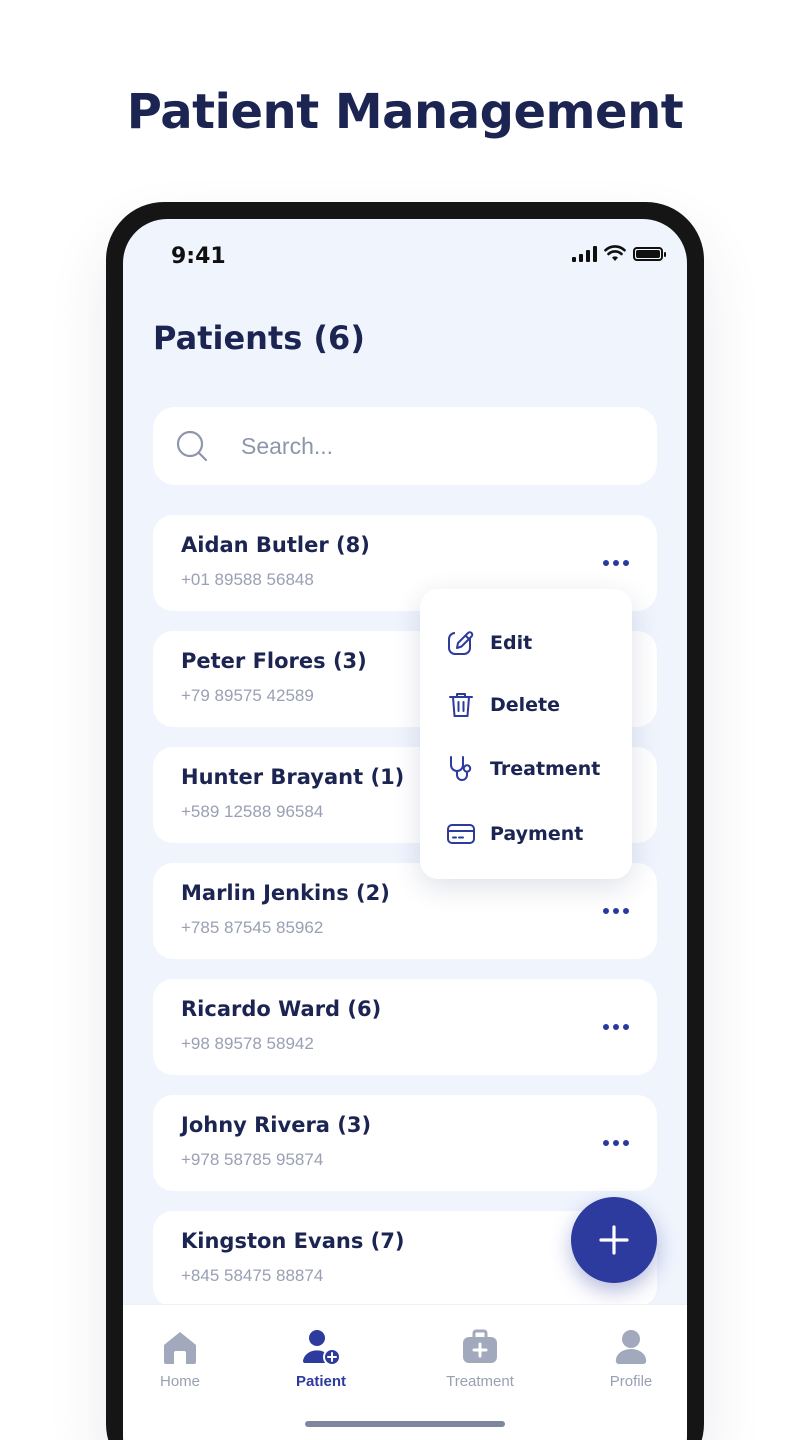  I want to click on nav-label: Profile, so click(631, 1381).